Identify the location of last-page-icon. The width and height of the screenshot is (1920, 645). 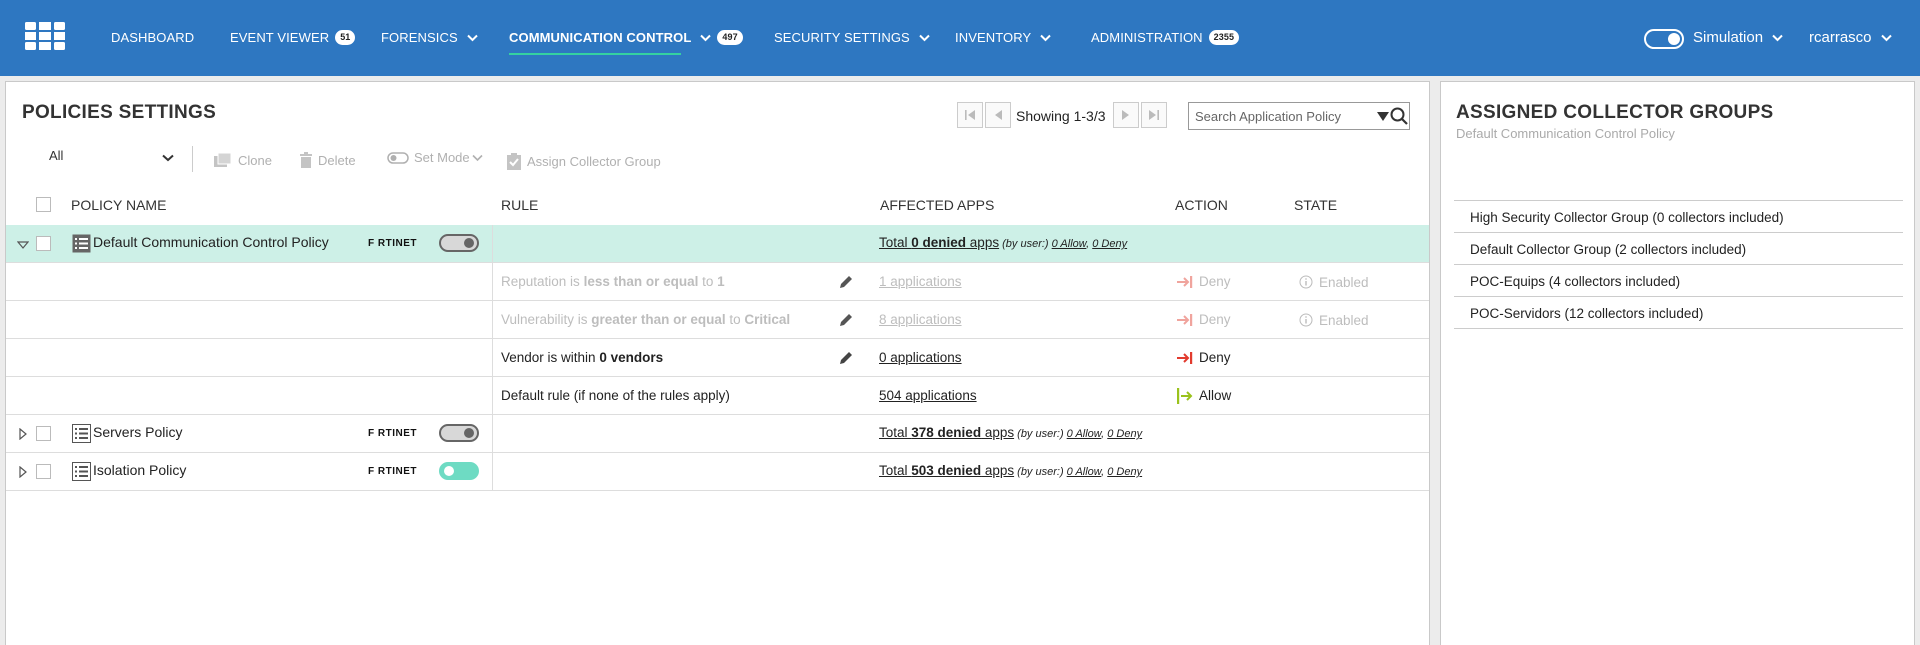
(1154, 115).